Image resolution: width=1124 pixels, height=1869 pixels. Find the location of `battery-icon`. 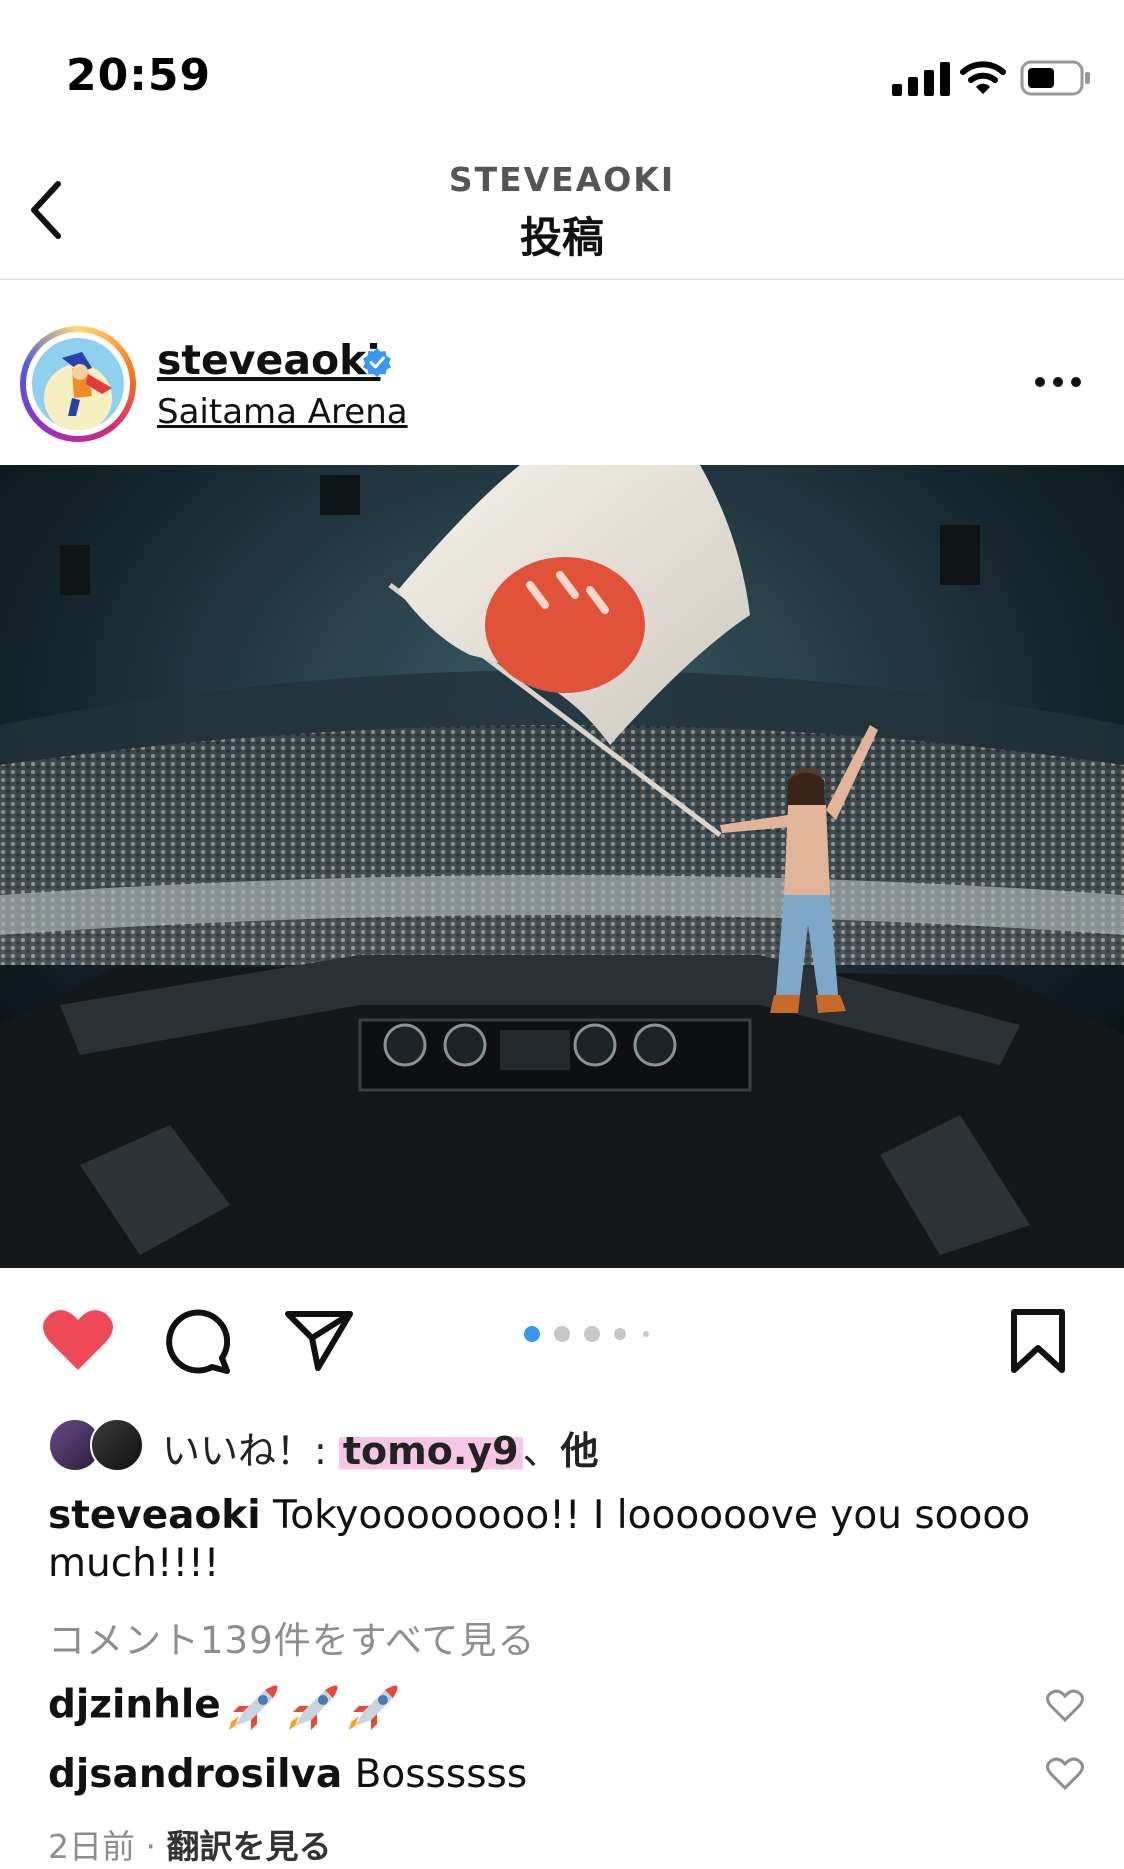

battery-icon is located at coordinates (1055, 78).